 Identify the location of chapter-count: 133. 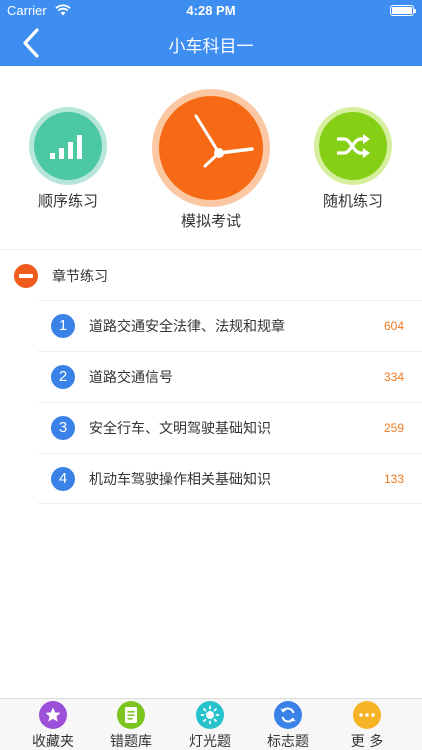
(393, 478).